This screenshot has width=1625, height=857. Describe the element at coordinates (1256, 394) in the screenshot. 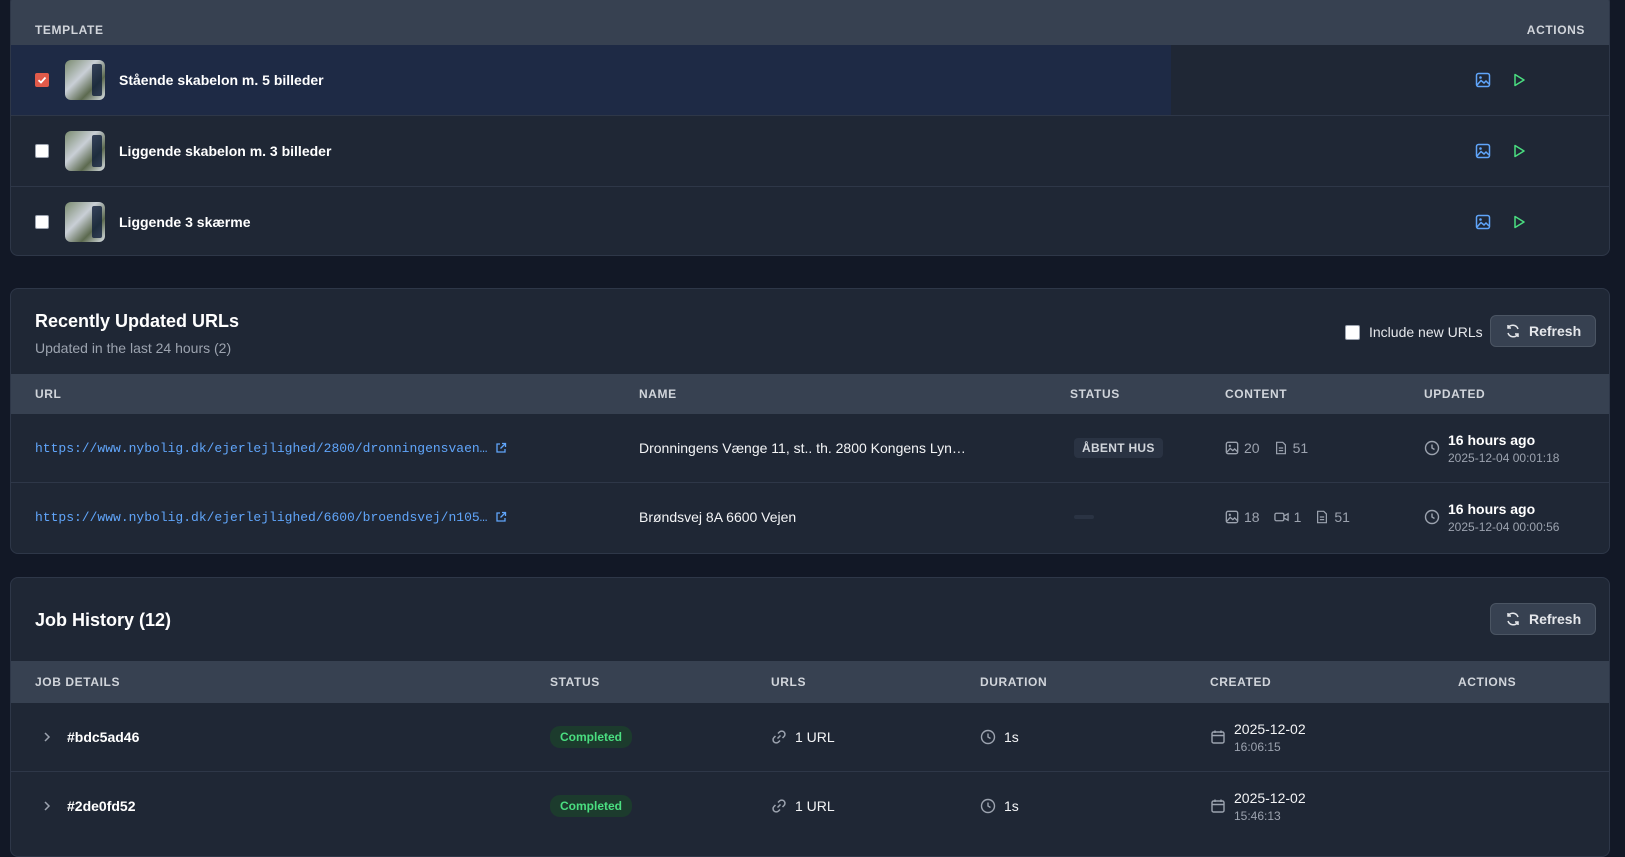

I see `col-content: CONTENT` at that location.